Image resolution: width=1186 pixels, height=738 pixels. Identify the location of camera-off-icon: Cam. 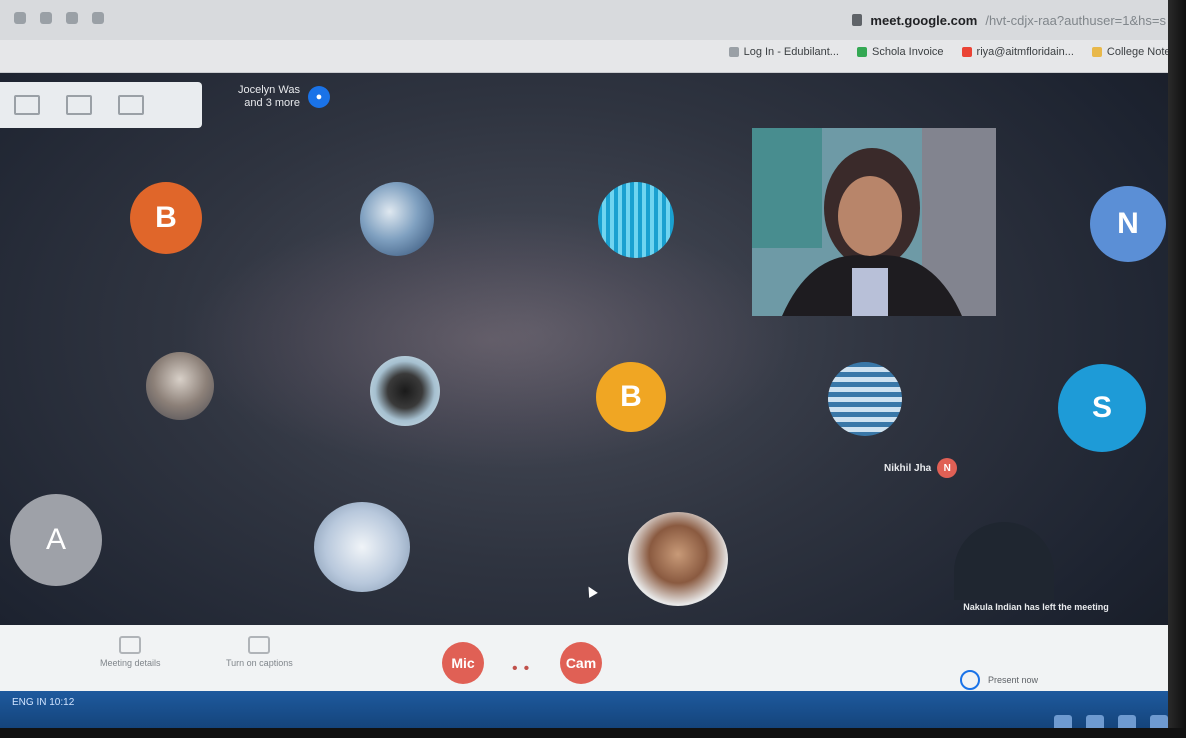
(581, 663).